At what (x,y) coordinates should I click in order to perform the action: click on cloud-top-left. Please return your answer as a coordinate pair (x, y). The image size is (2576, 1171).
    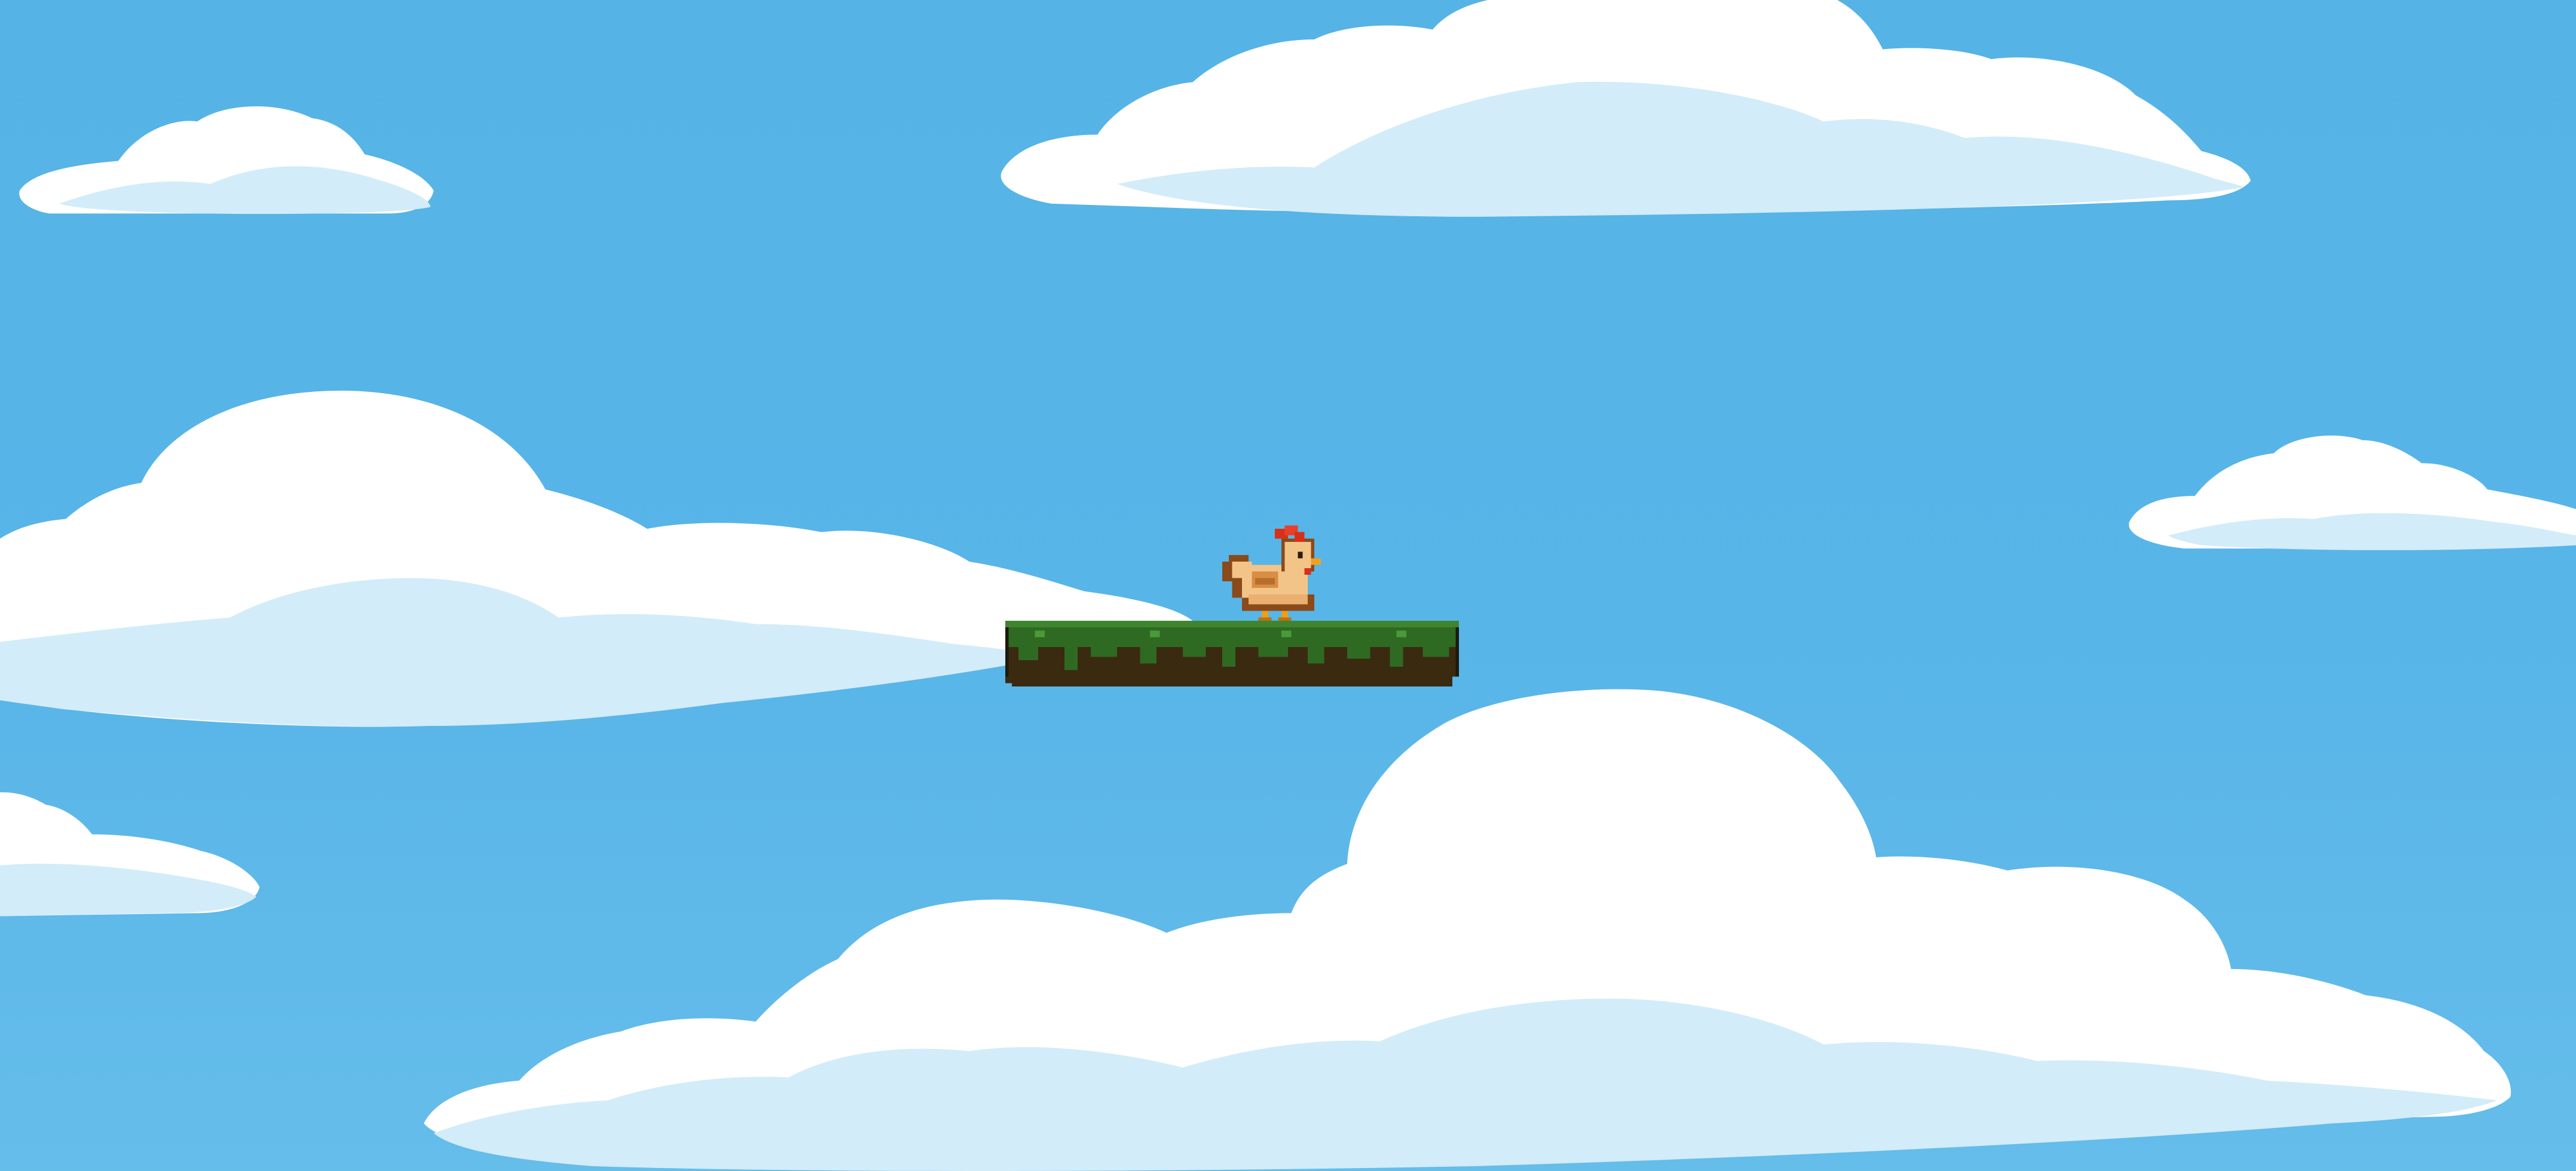
    Looking at the image, I should click on (226, 160).